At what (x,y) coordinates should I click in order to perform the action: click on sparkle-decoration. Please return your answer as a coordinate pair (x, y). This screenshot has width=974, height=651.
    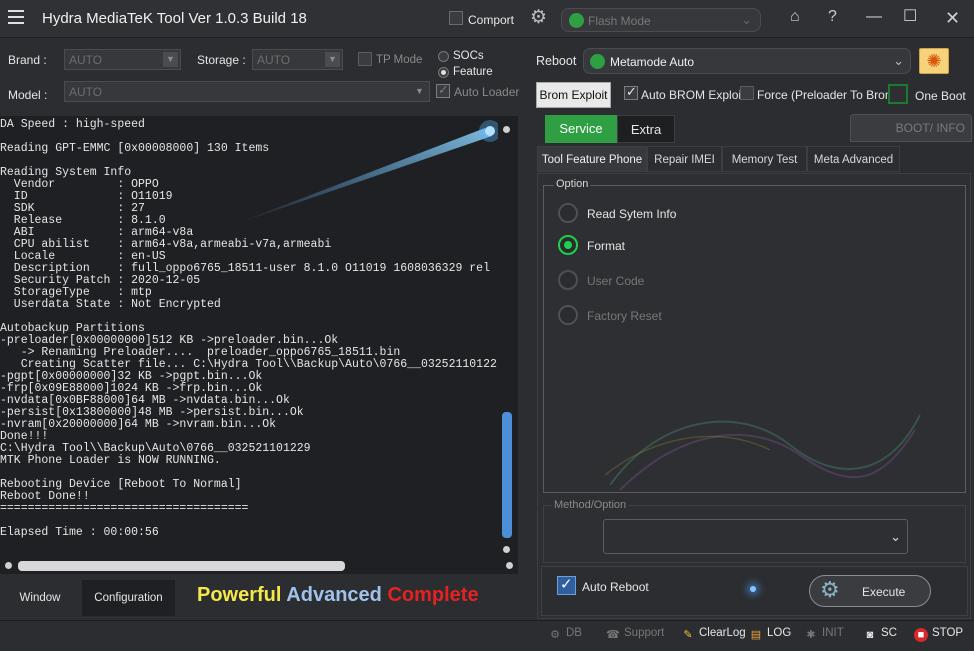
    Looking at the image, I should click on (753, 589).